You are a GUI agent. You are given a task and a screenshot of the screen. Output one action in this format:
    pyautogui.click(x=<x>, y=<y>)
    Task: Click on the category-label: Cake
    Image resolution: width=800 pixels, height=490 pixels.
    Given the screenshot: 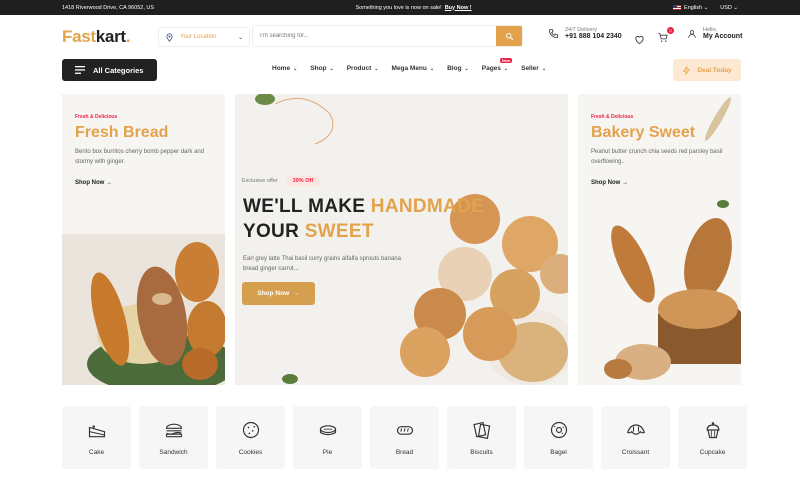 What is the action you would take?
    pyautogui.click(x=96, y=452)
    